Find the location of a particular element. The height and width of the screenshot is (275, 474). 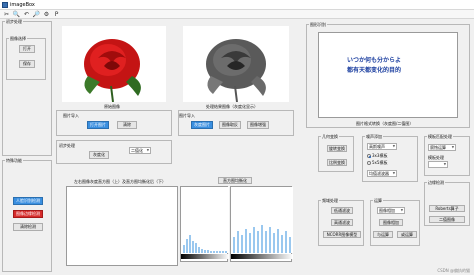

ops-select: 图像相加 ▼ is located at coordinates (391, 210).